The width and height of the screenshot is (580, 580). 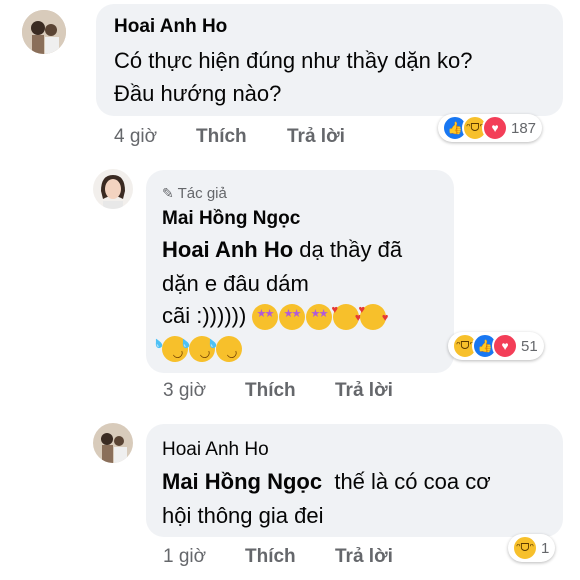 What do you see at coordinates (242, 481) in the screenshot?
I see `mention-link: Mai Hồng Ngọc` at bounding box center [242, 481].